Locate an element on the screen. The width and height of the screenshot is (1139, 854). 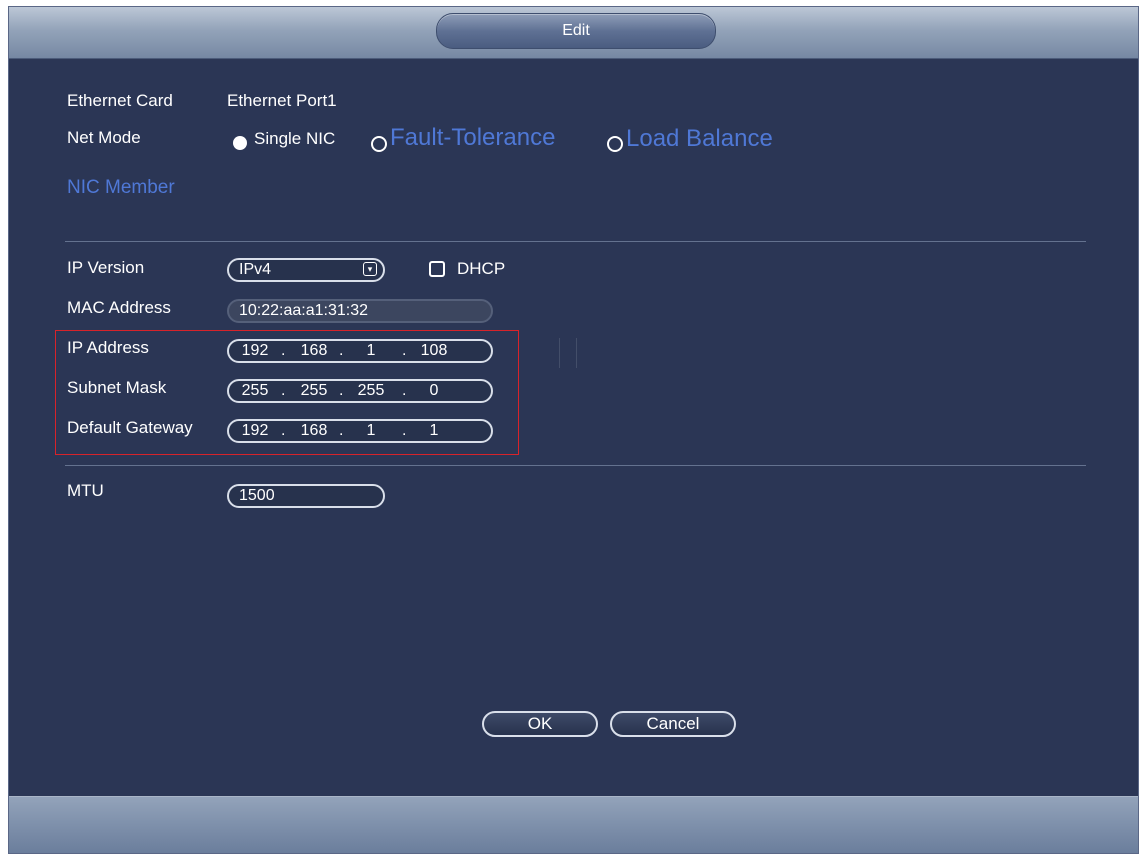
radio-load-balance: Load Balance is located at coordinates (707, 142).